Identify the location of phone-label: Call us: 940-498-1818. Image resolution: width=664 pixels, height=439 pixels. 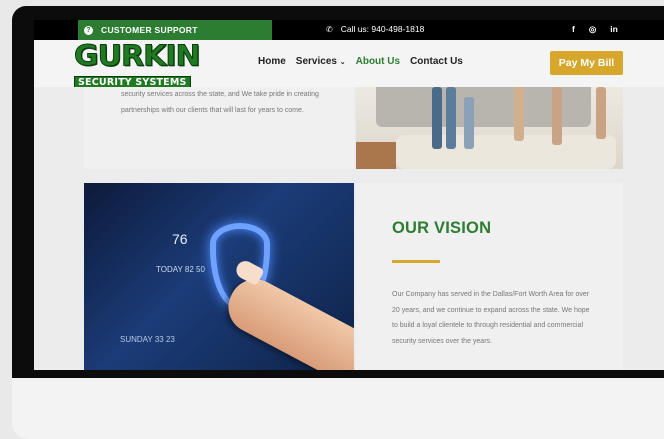
(382, 29).